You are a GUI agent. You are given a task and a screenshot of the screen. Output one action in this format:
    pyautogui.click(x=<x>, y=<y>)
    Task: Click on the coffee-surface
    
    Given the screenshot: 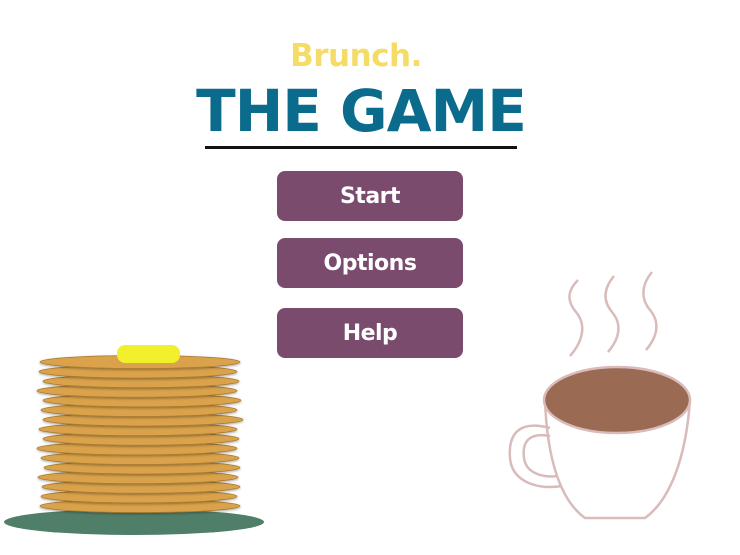 What is the action you would take?
    pyautogui.click(x=617, y=400)
    